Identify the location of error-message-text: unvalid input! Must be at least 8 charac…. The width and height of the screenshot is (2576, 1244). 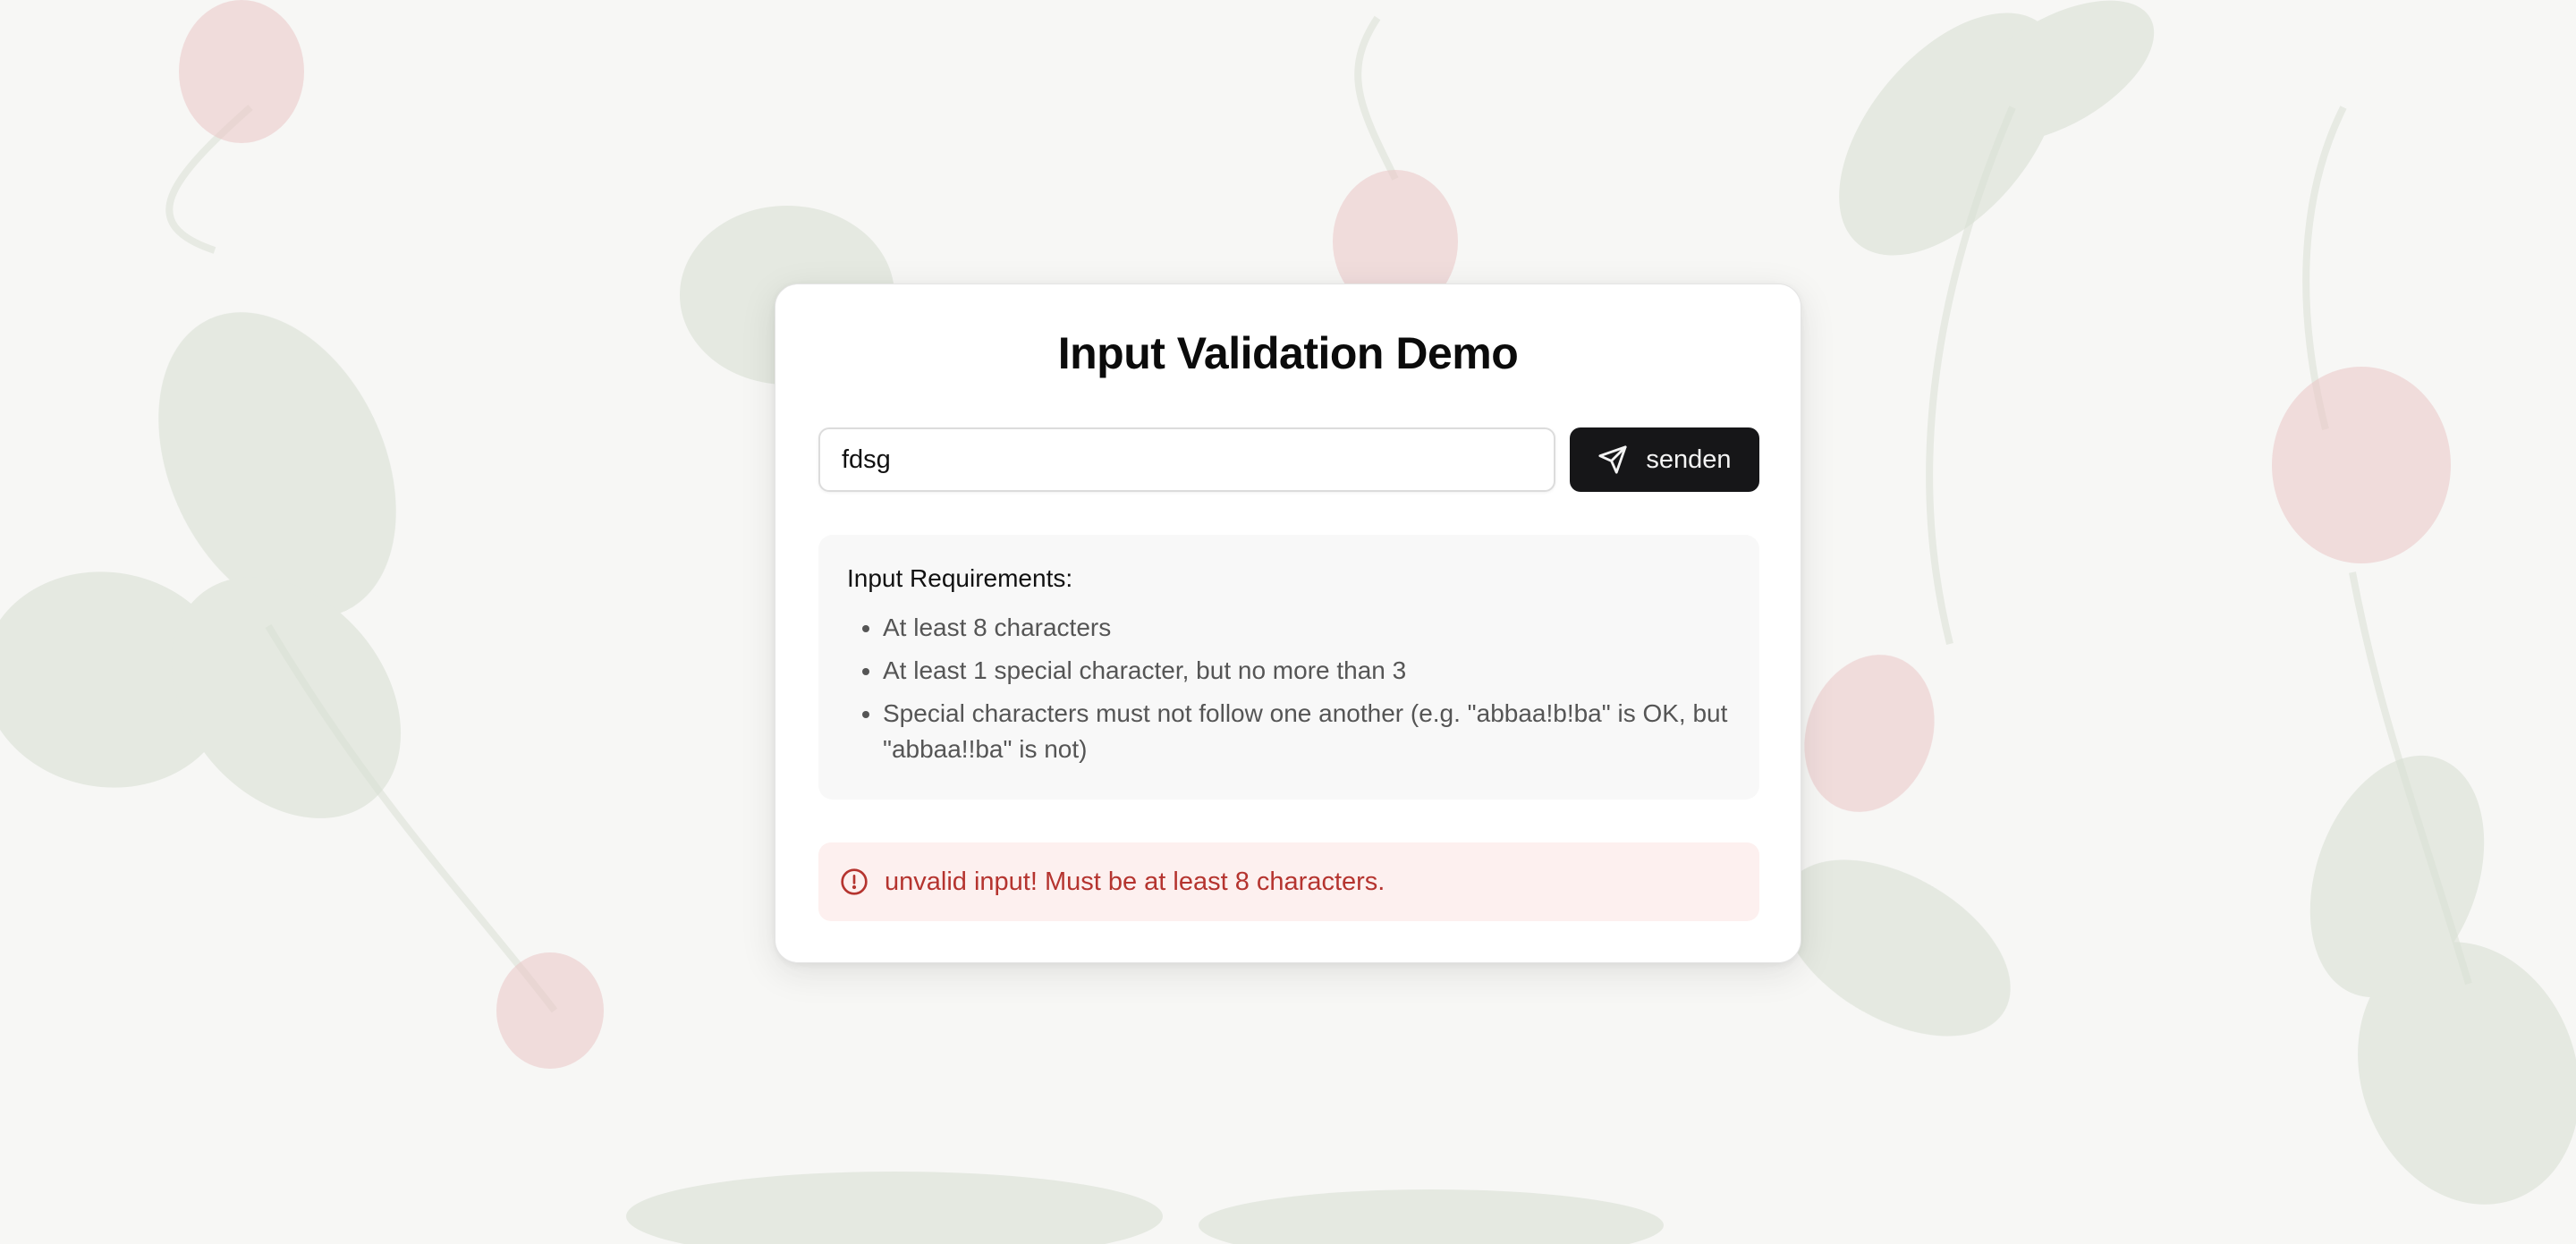
(1135, 881).